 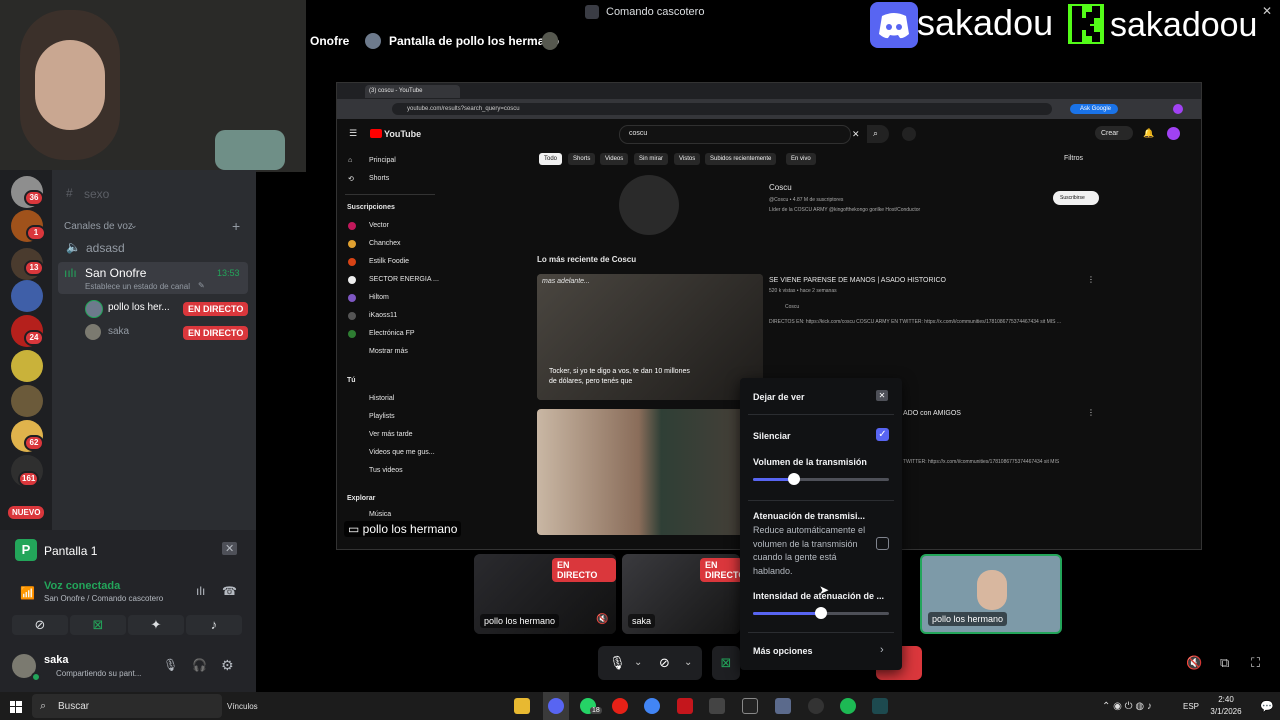 I want to click on filter-chip: Shorts, so click(x=582, y=159).